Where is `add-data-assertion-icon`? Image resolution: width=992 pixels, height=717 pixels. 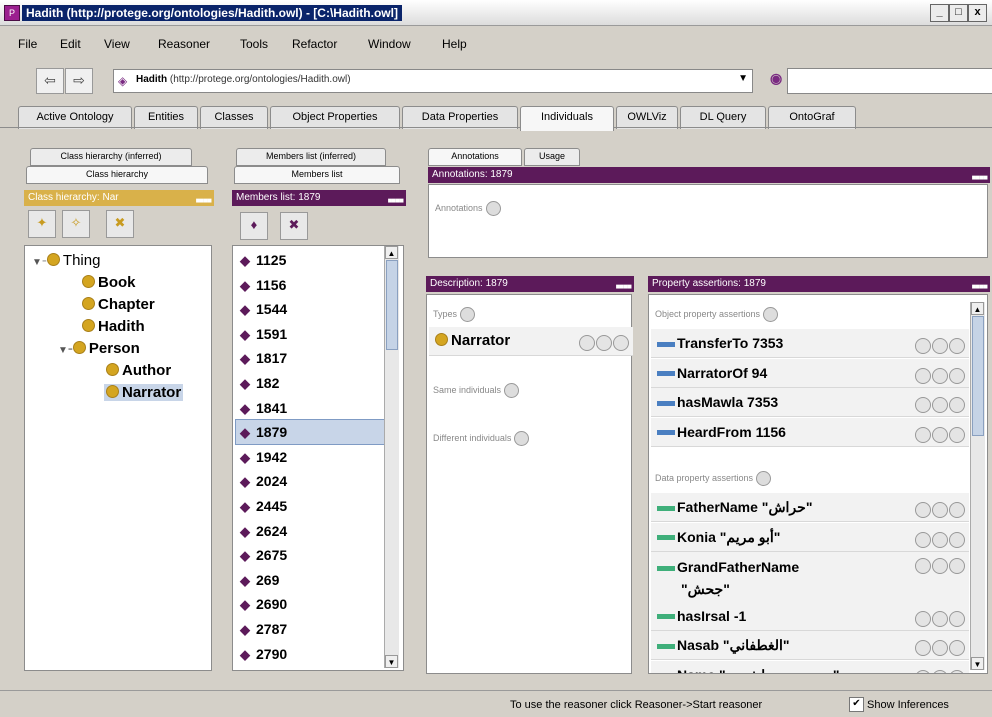 add-data-assertion-icon is located at coordinates (764, 478).